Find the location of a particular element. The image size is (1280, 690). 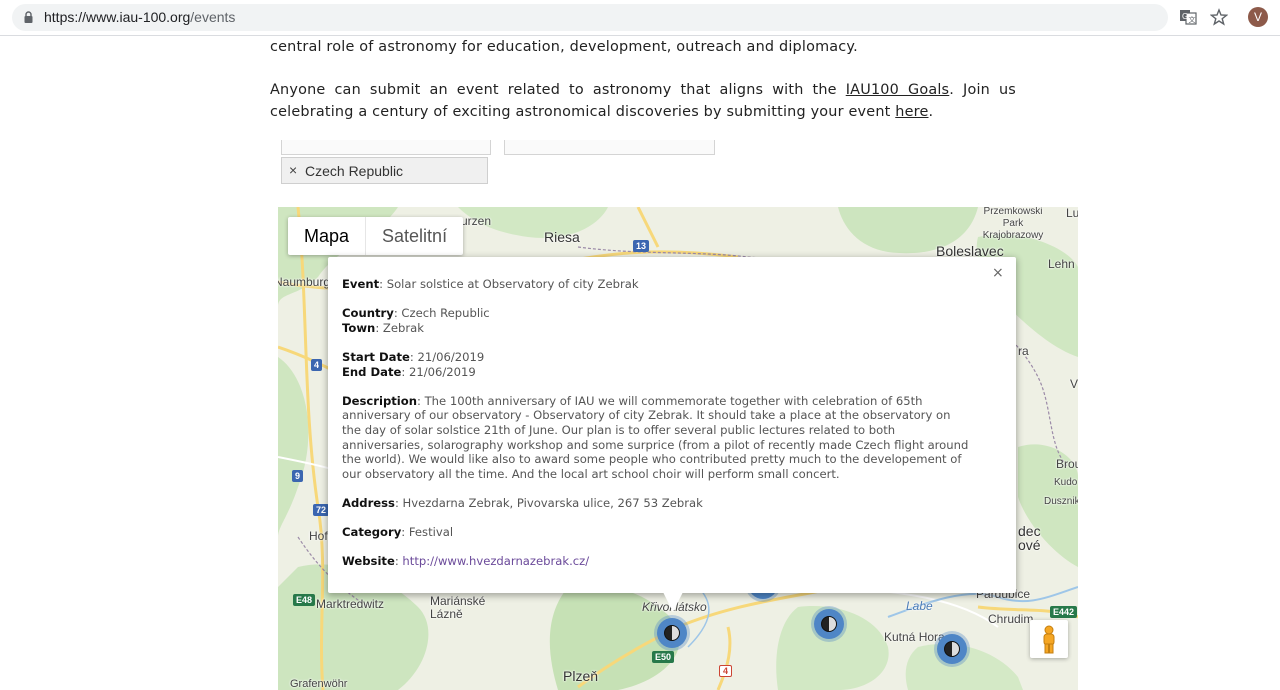

place-label: Mariánské Lázně is located at coordinates (458, 607).